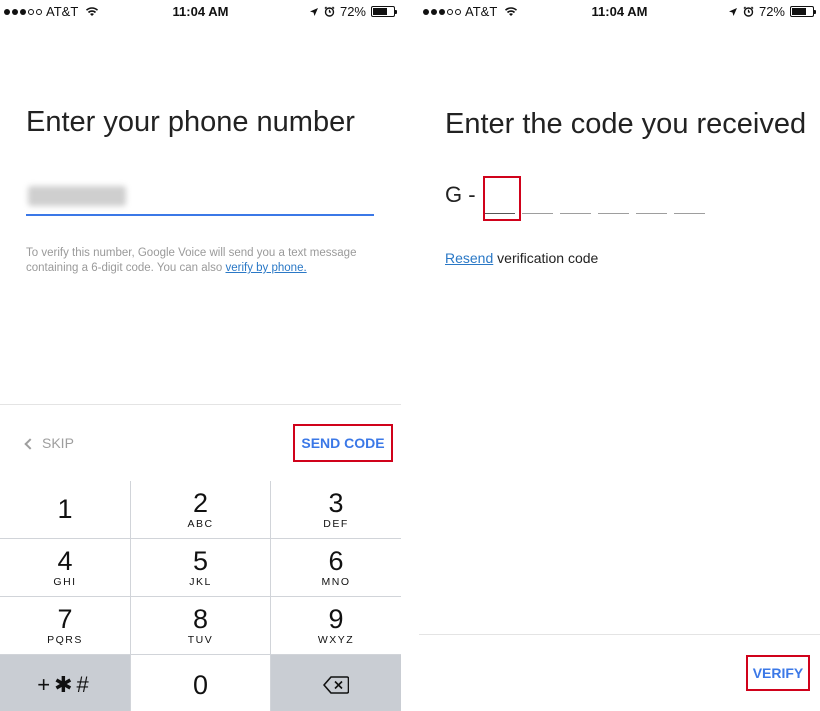  I want to click on key-number: 1, so click(65, 509).